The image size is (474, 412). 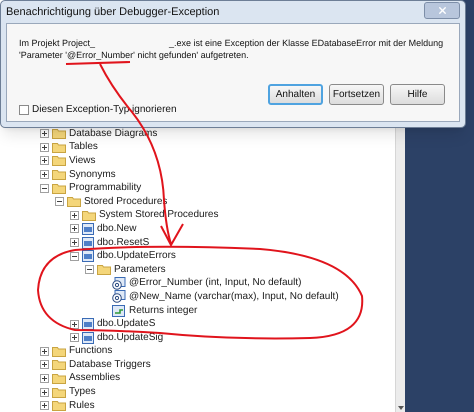 What do you see at coordinates (113, 12) in the screenshot?
I see `window-title: Benachrichtigung über Debugger-Exception` at bounding box center [113, 12].